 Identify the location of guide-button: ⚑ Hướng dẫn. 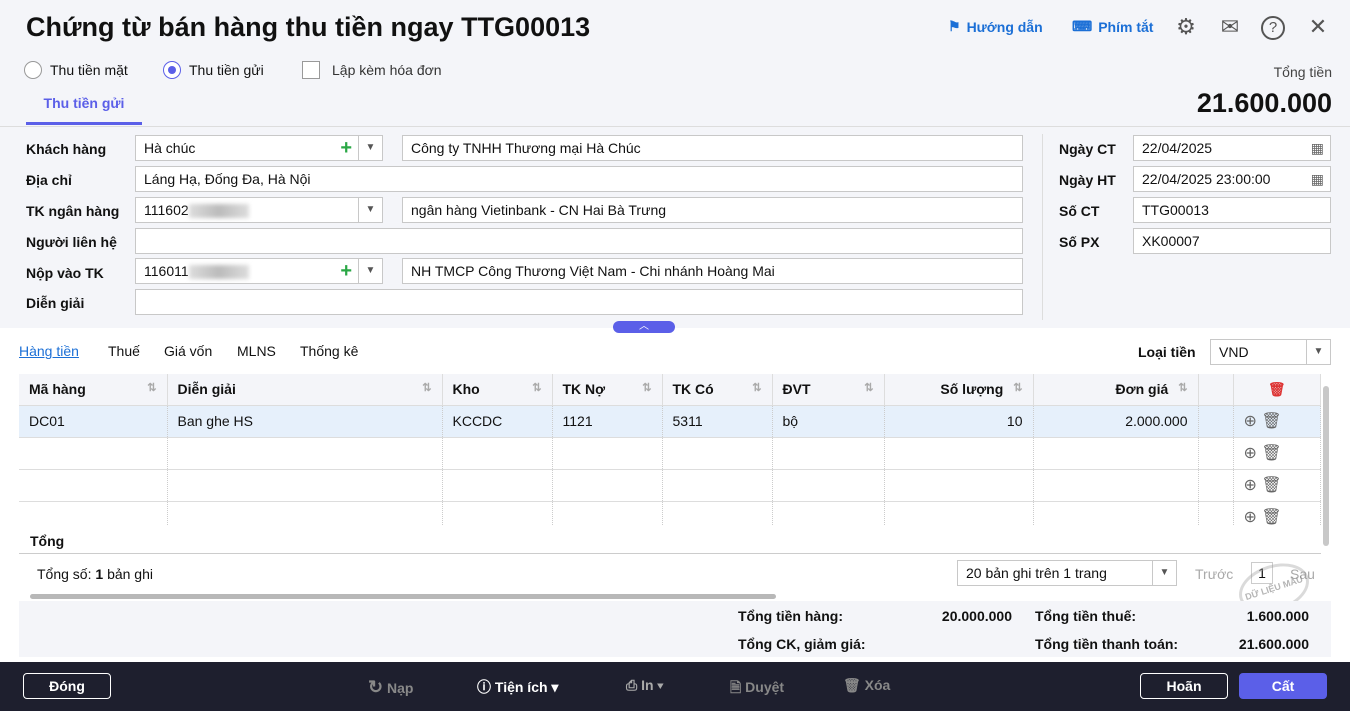
(995, 26).